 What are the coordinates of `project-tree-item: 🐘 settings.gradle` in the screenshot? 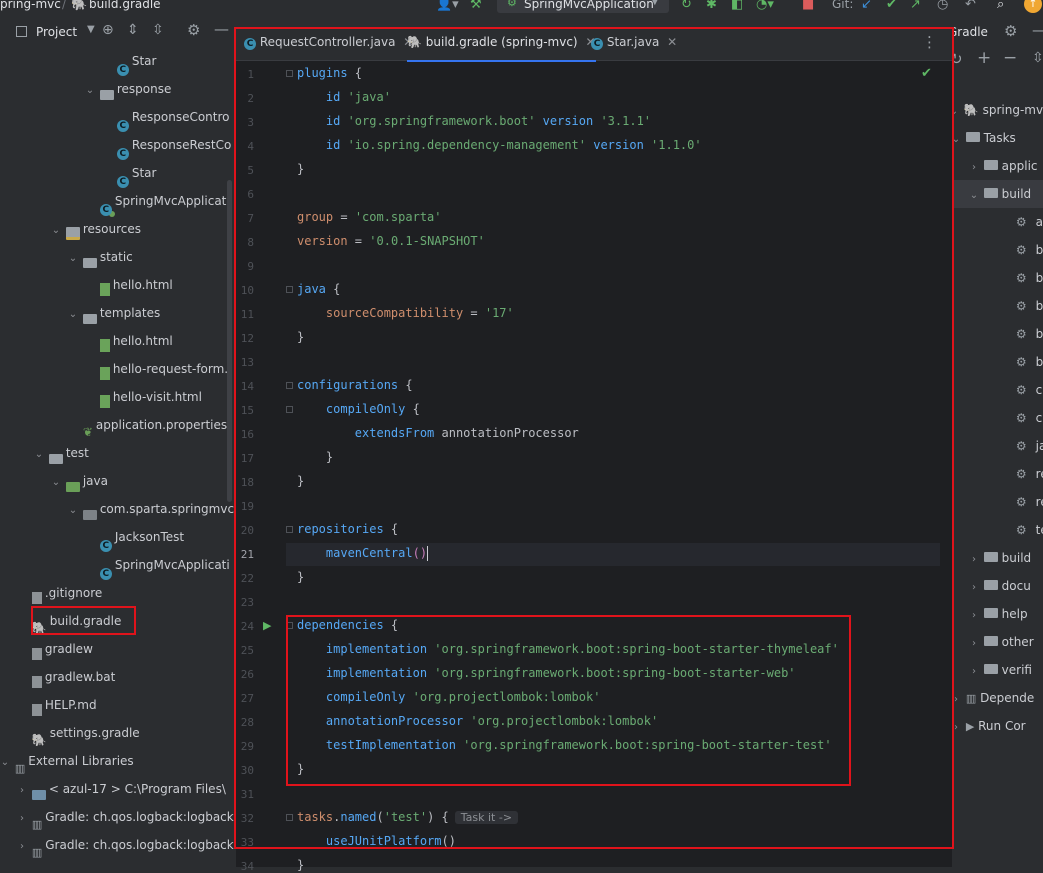 It's located at (78, 733).